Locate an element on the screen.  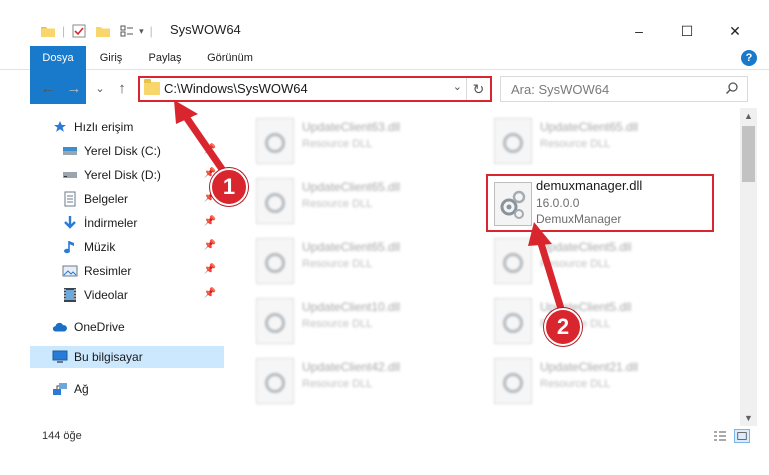
sidebar-item-network: Ağ is located at coordinates (127, 389).